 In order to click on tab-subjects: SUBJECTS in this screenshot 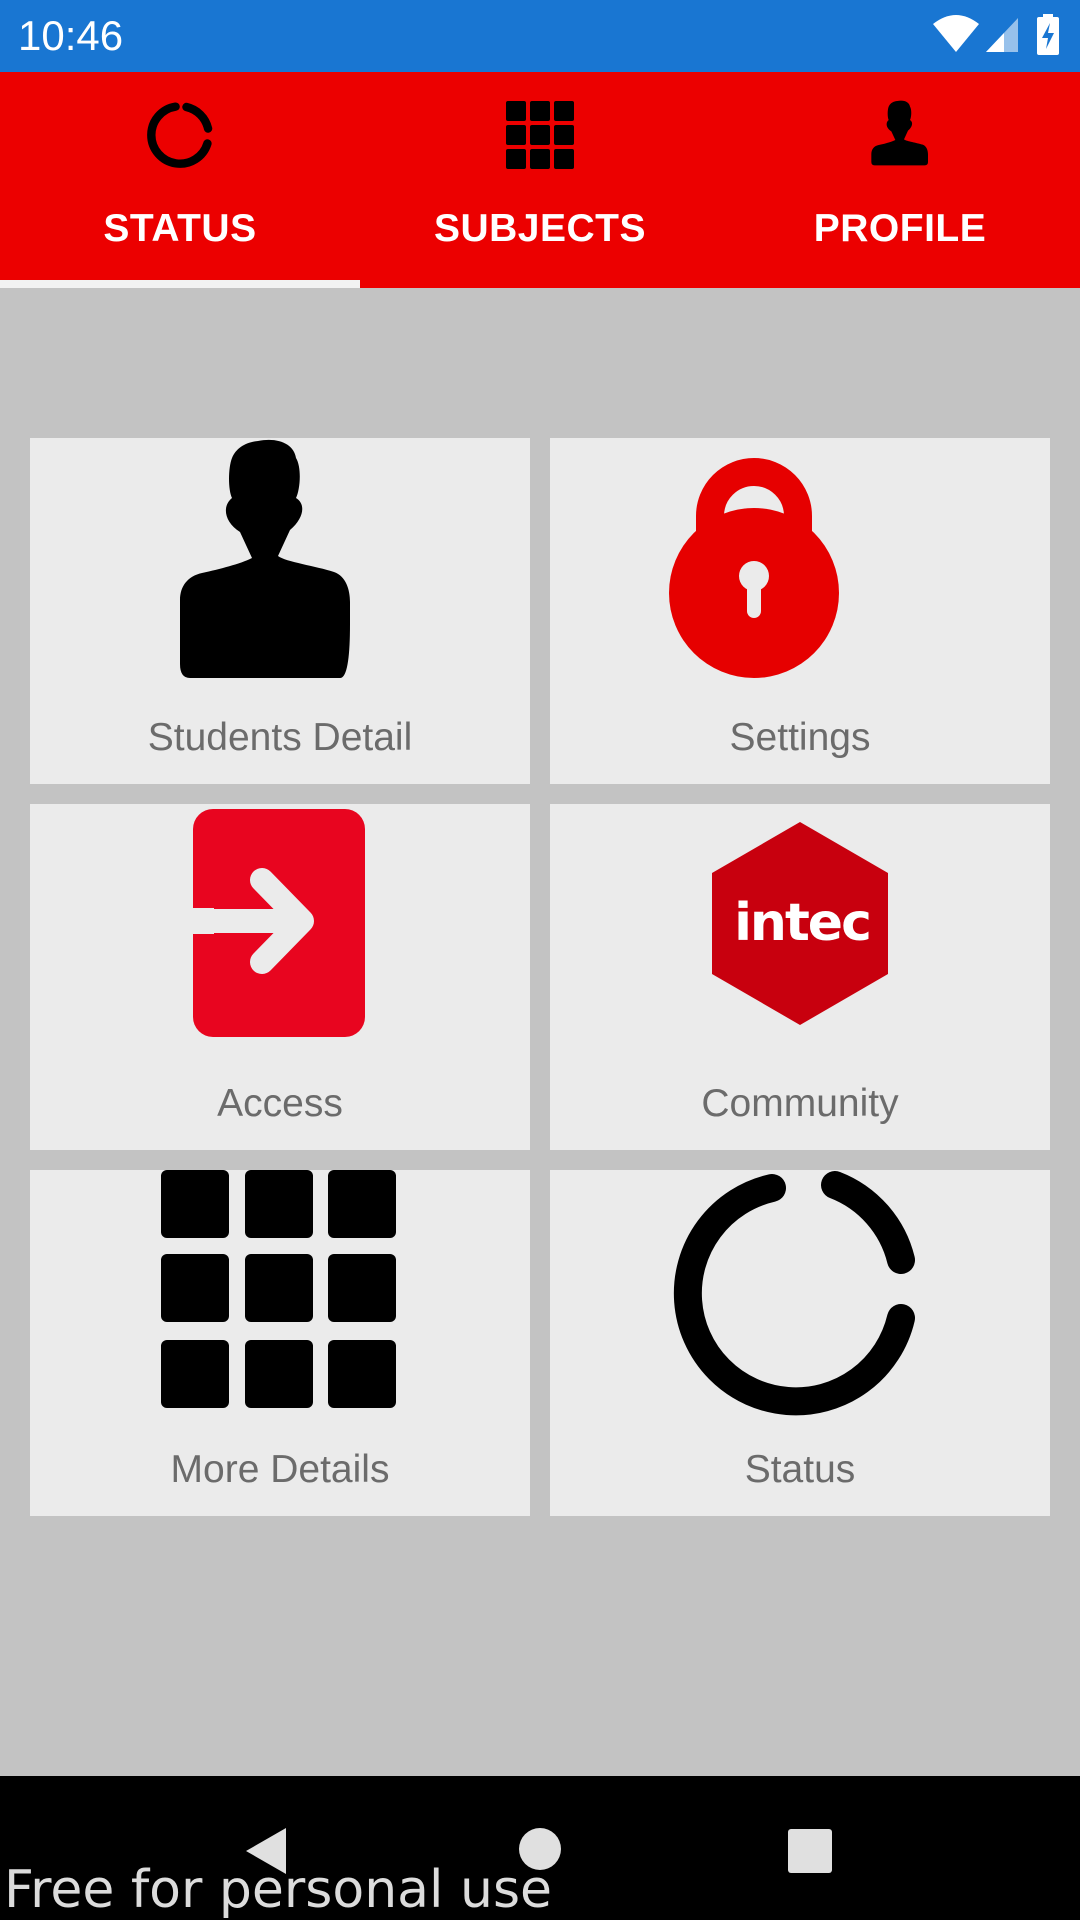, I will do `click(540, 180)`.